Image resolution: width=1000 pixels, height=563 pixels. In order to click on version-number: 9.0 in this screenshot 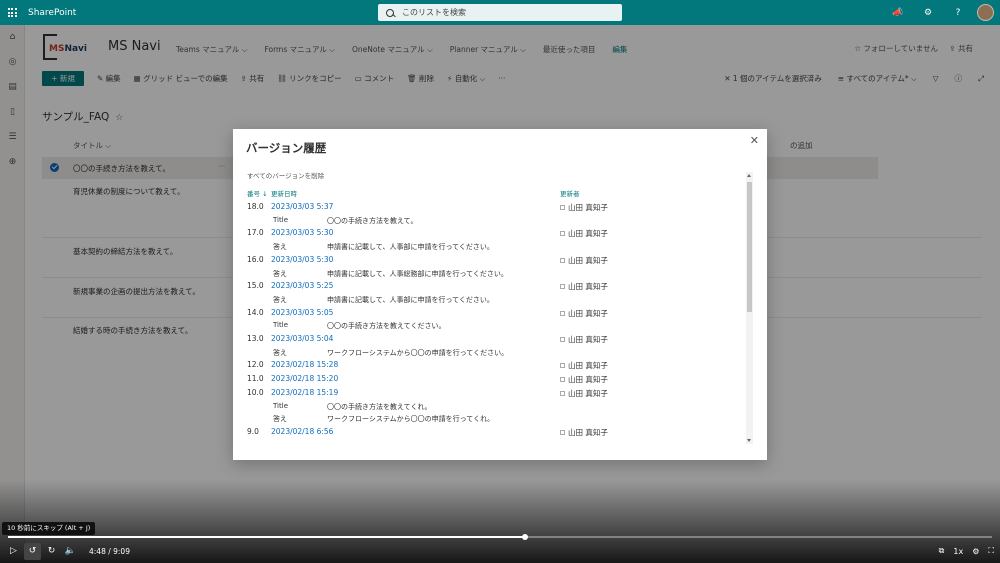, I will do `click(253, 431)`.